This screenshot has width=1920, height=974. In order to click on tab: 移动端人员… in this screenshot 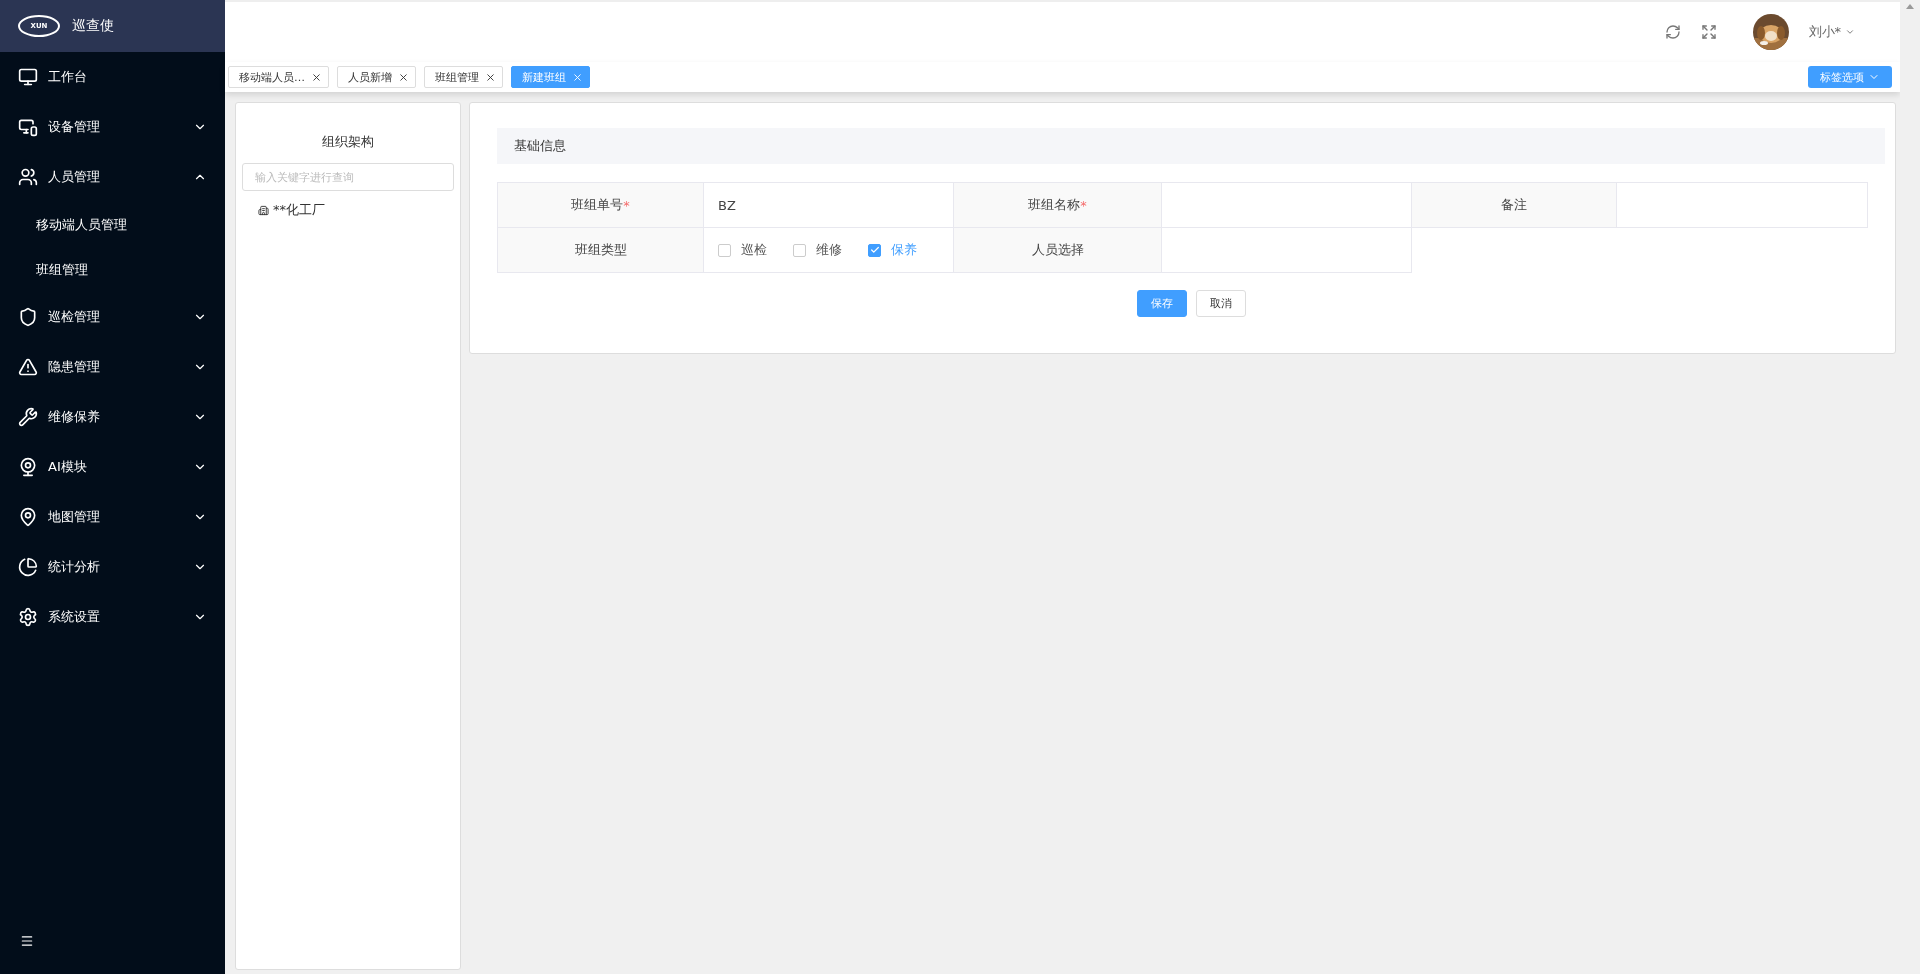, I will do `click(278, 77)`.